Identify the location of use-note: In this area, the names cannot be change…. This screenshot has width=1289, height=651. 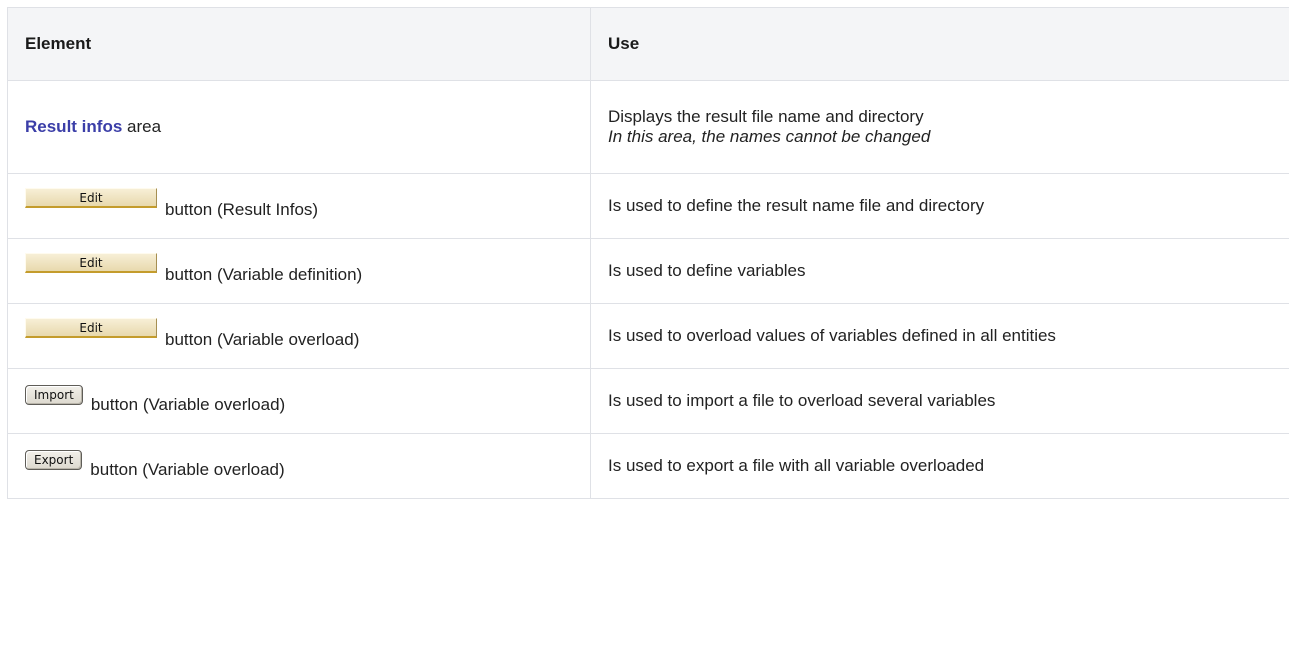
(769, 136).